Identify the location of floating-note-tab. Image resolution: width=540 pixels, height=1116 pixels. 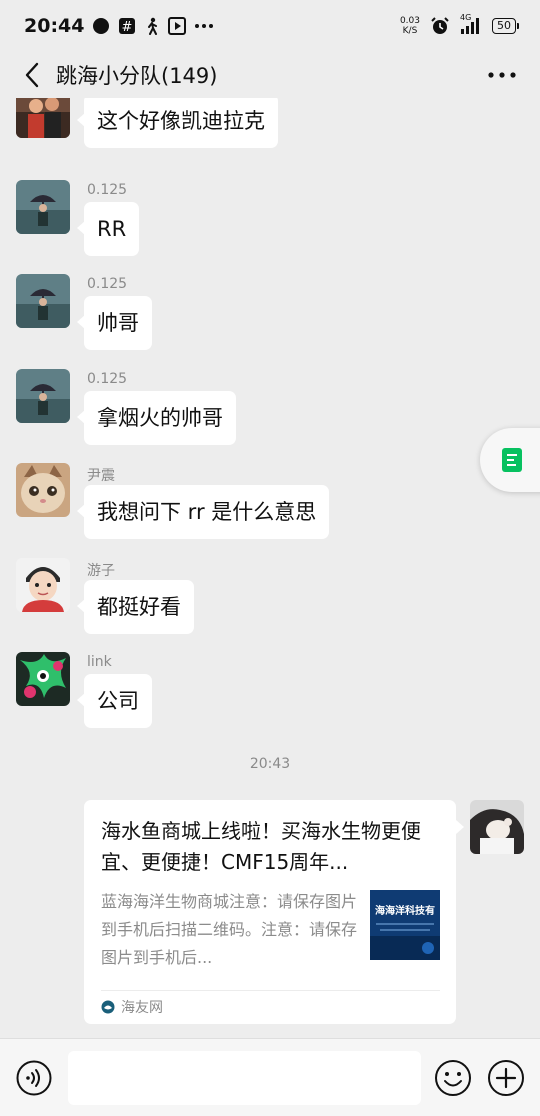
(510, 460).